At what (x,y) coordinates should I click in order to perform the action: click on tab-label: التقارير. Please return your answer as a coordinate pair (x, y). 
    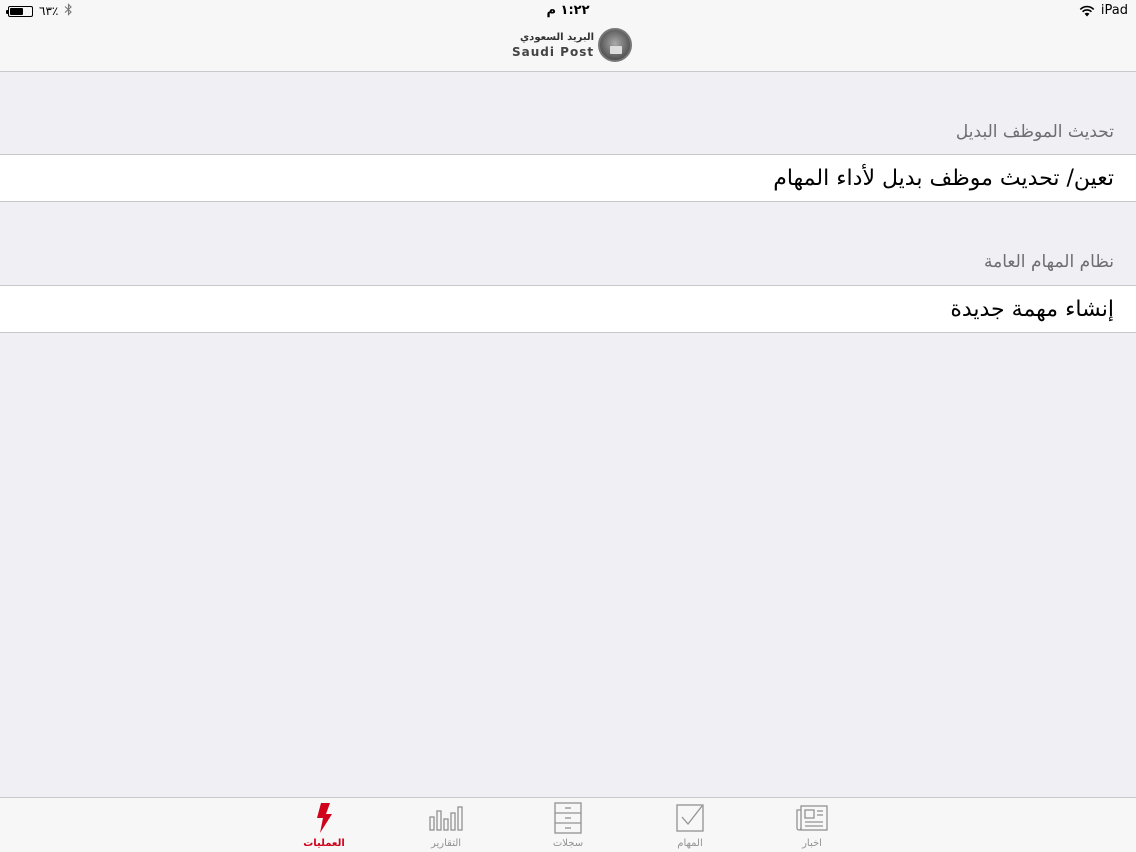
    Looking at the image, I should click on (446, 843).